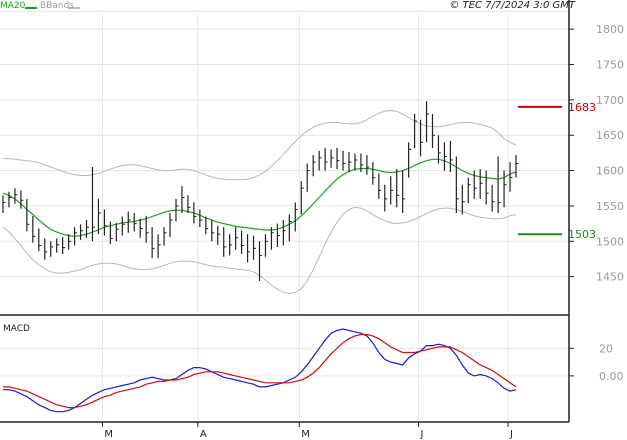 The image size is (627, 440). What do you see at coordinates (596, 153) in the screenshot?
I see `price-axis: 1450 1500 1550 1600 1650 1700 1750 1800` at bounding box center [596, 153].